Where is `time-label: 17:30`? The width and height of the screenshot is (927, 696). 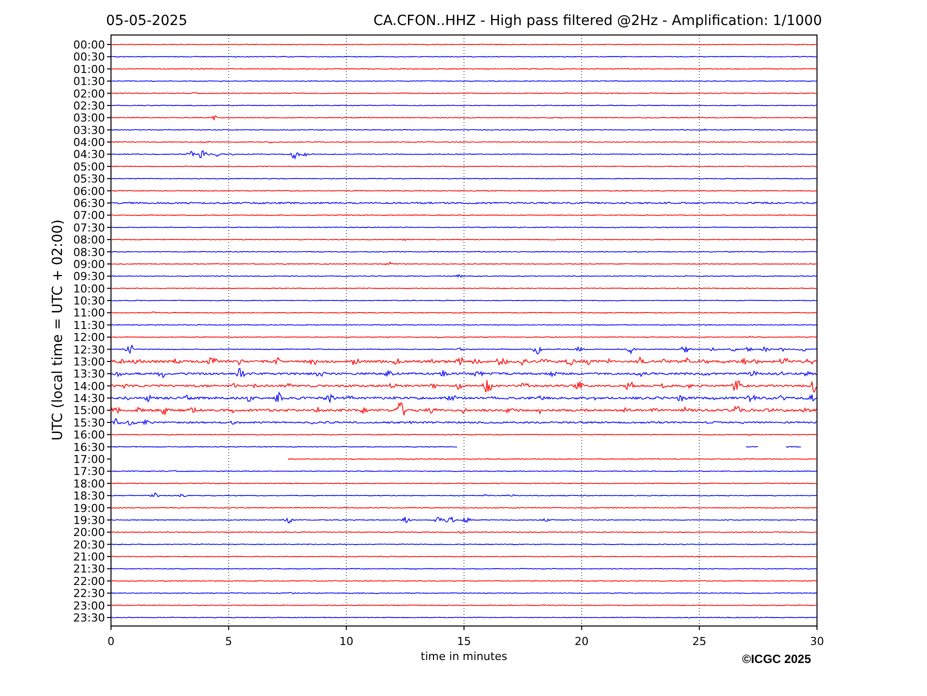
time-label: 17:30 is located at coordinates (89, 471).